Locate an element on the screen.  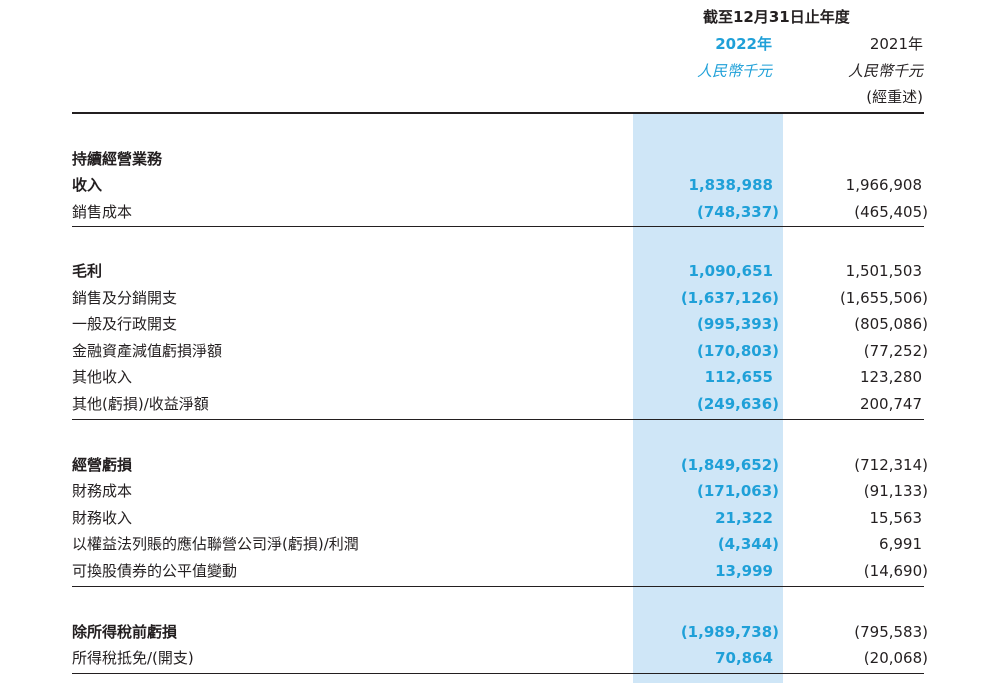
table-row-operating-loss: 經營虧損 (1,849,652) (712,314) is located at coordinates (491, 465).